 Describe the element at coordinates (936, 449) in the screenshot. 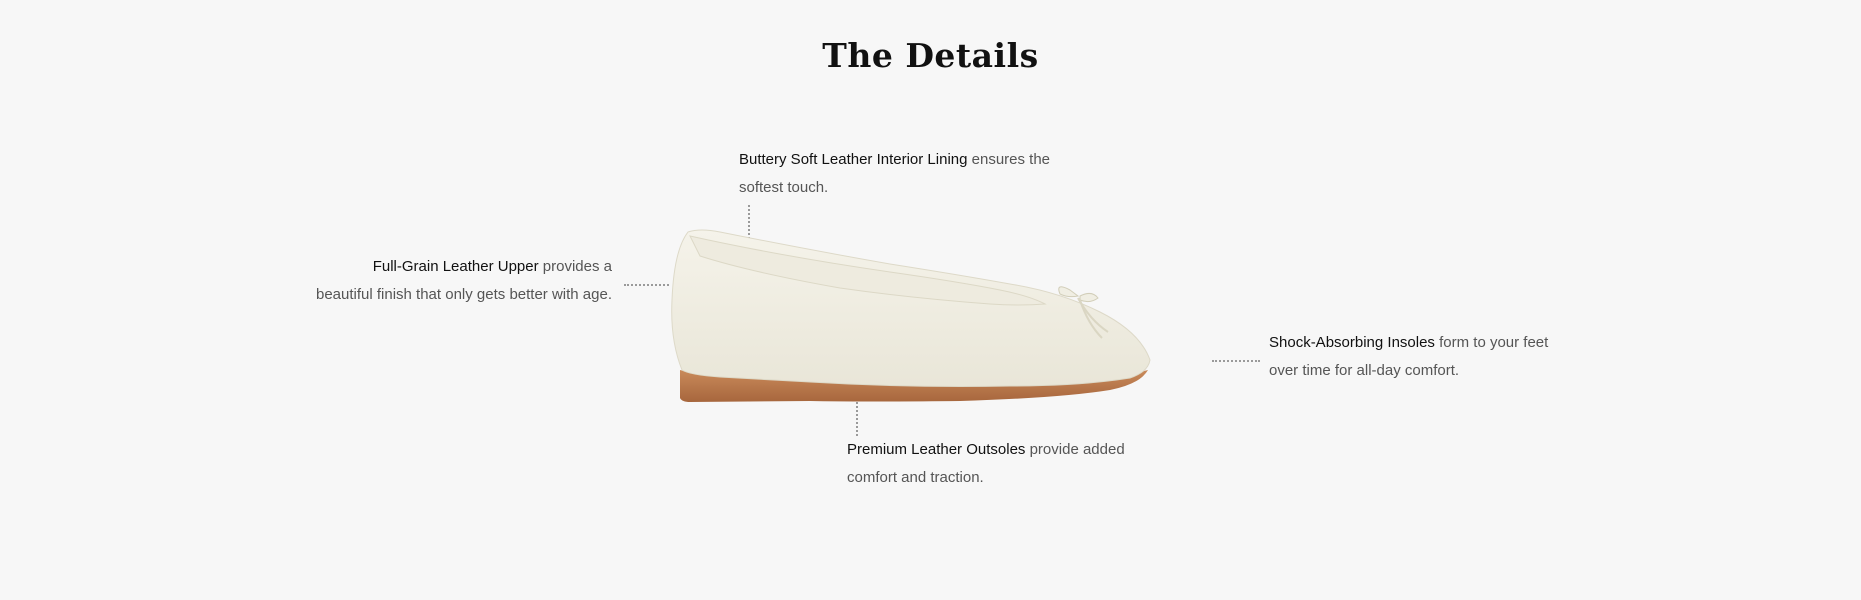

I see `callout-heading: Premium Leather Outsoles` at that location.